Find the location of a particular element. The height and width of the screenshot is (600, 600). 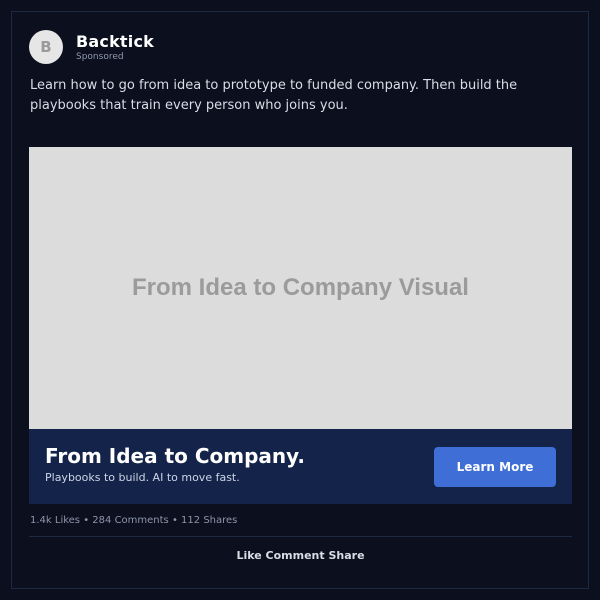

avatar-letter: B is located at coordinates (46, 47).